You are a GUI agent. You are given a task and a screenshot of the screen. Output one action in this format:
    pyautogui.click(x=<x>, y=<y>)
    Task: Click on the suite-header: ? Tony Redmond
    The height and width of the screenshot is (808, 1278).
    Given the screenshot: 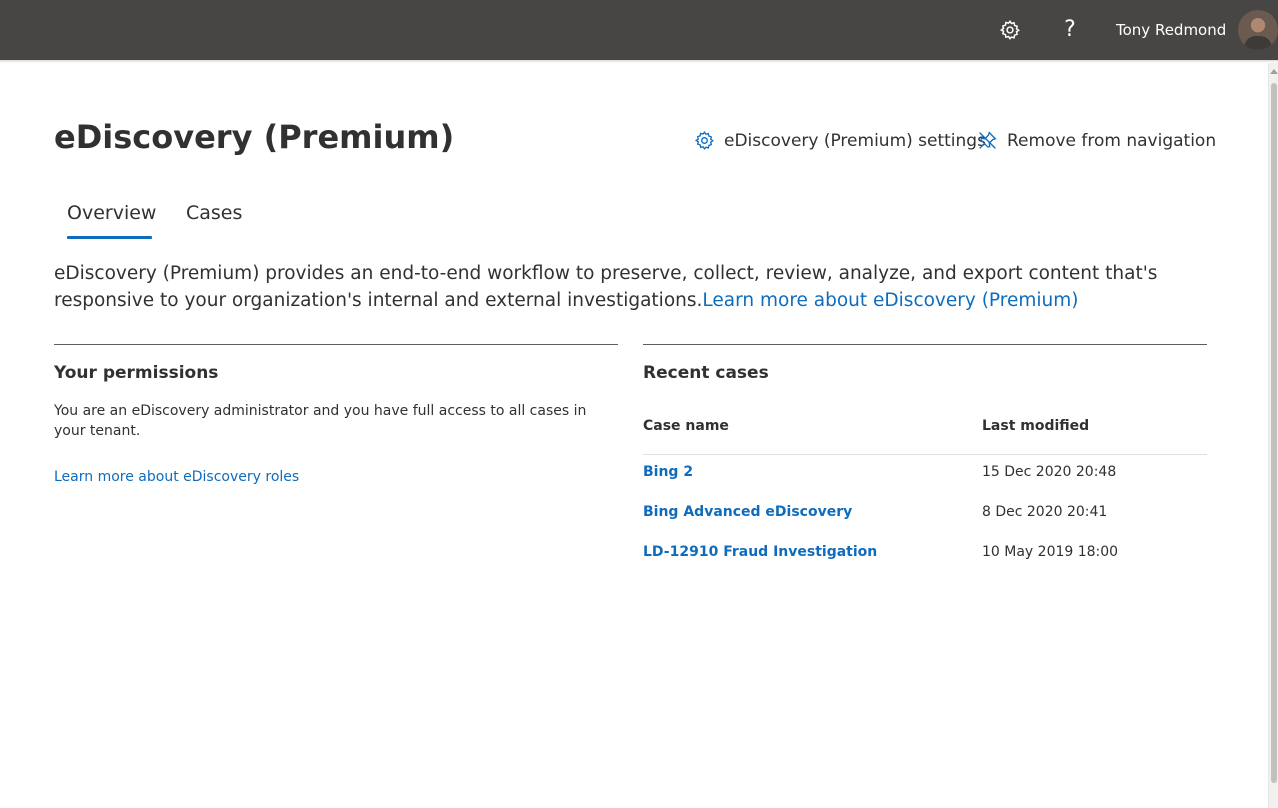 What is the action you would take?
    pyautogui.click(x=639, y=30)
    